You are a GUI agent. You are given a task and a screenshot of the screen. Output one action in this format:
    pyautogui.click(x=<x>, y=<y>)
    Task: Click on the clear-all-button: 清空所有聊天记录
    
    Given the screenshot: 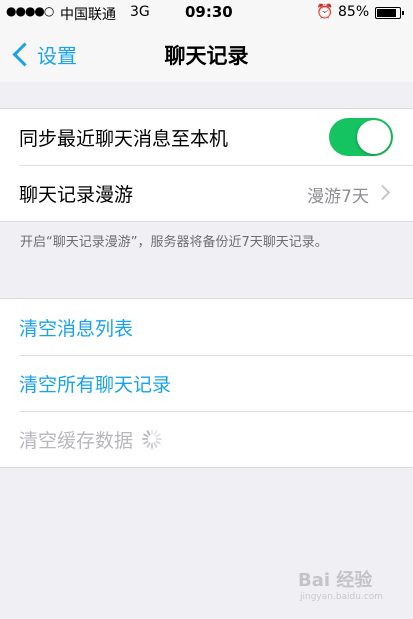 What is the action you would take?
    pyautogui.click(x=206, y=383)
    